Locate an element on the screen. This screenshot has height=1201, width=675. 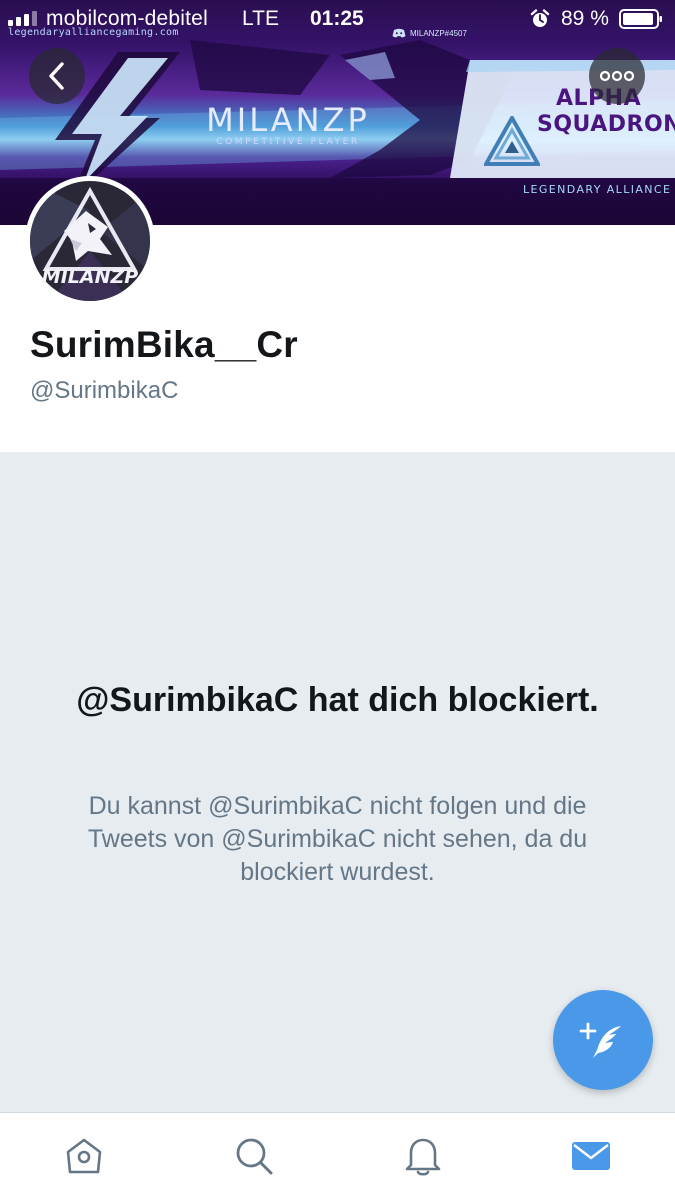
battery-icon is located at coordinates (640, 19).